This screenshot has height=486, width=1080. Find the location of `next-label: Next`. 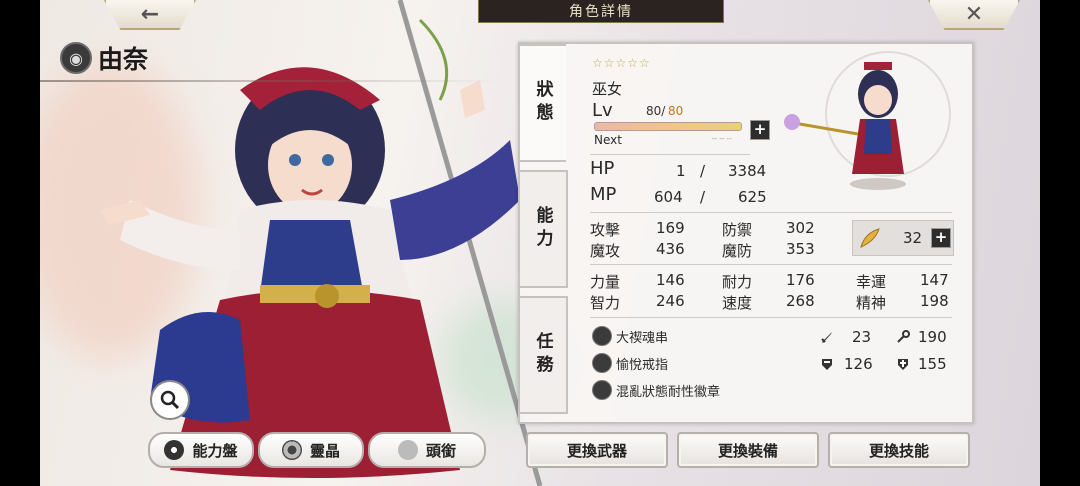

next-label: Next is located at coordinates (608, 140).